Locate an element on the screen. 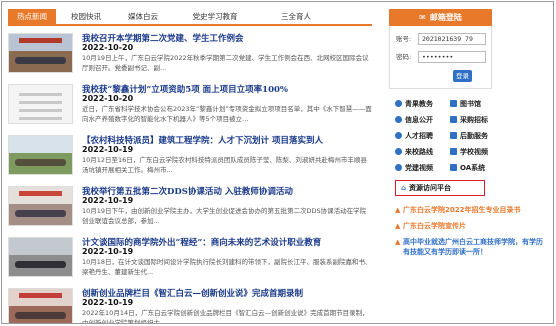  book-icon is located at coordinates (398, 103).